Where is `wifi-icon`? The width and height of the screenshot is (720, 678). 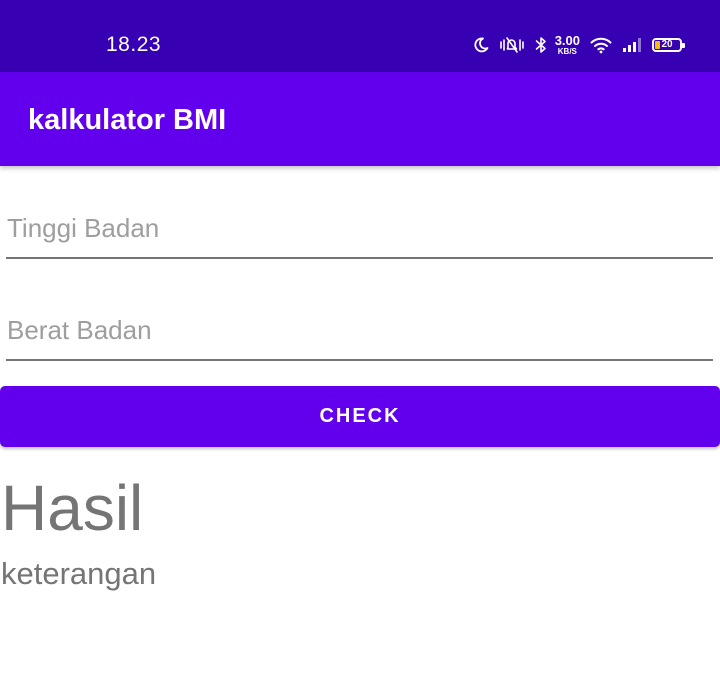
wifi-icon is located at coordinates (601, 45).